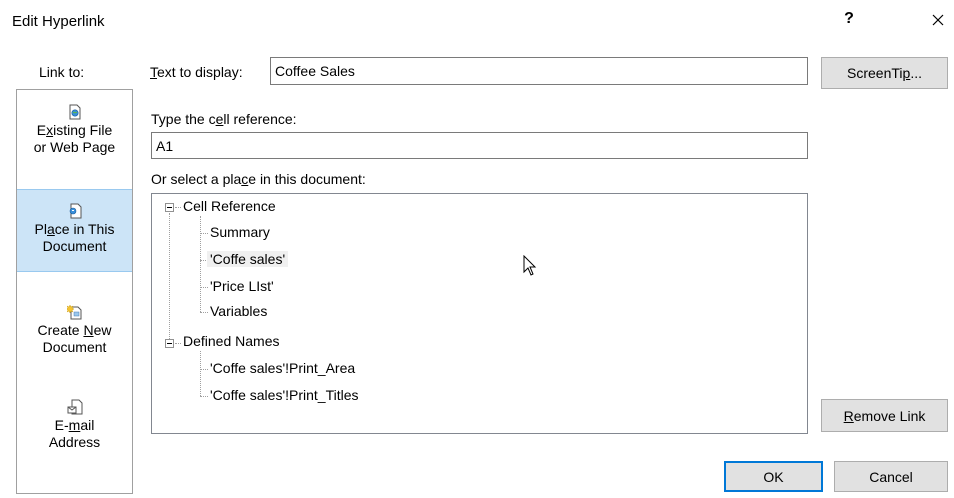 The image size is (954, 498). I want to click on place-in-document-label: Or select a place in this document:, so click(258, 179).